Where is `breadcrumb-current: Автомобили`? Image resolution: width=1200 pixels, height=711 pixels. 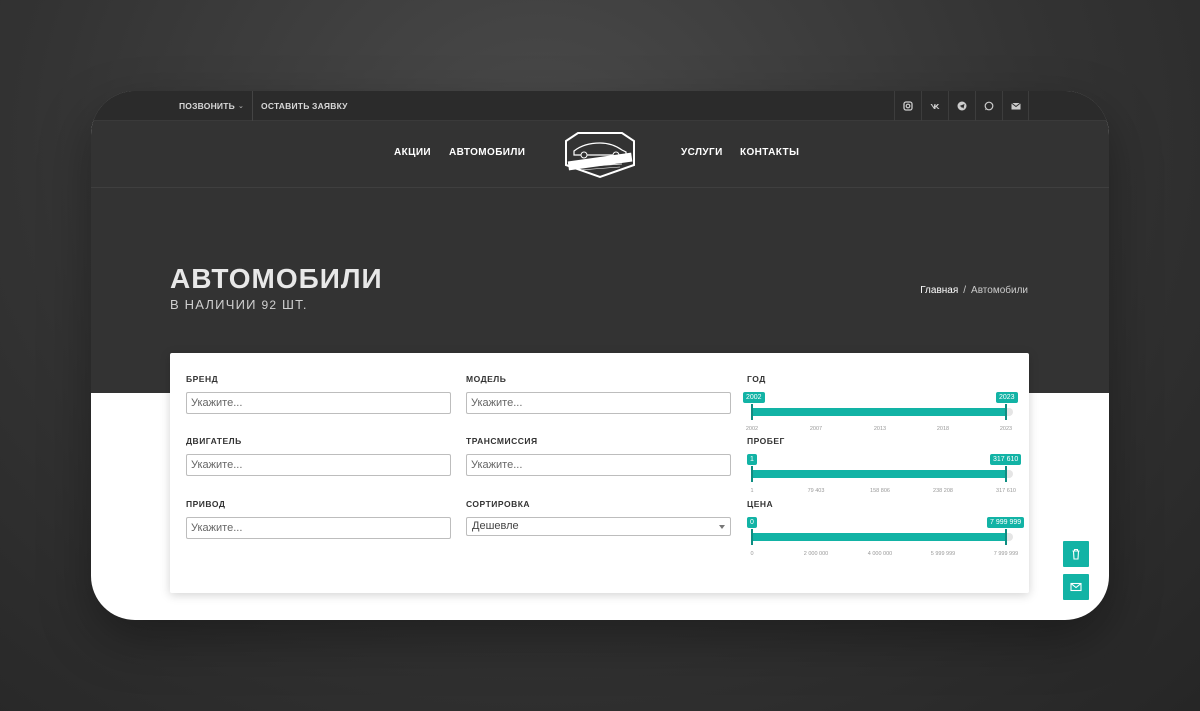 breadcrumb-current: Автомобили is located at coordinates (999, 290).